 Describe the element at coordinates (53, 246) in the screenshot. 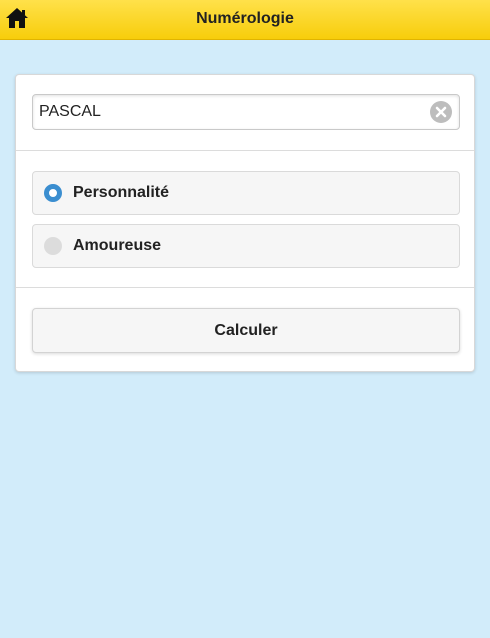

I see `radio-unselected-icon` at that location.